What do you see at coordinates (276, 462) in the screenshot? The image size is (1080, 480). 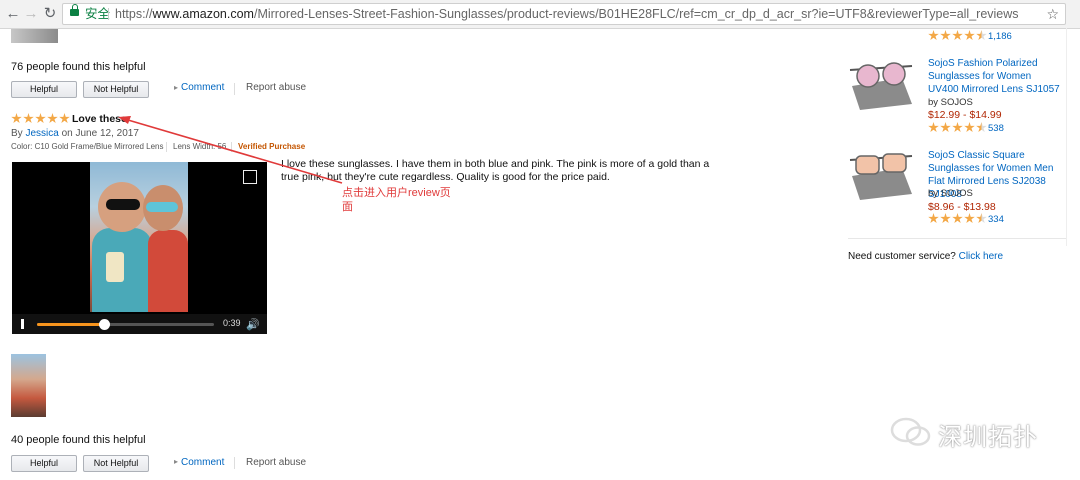 I see `report-abuse-link: Report abuse` at bounding box center [276, 462].